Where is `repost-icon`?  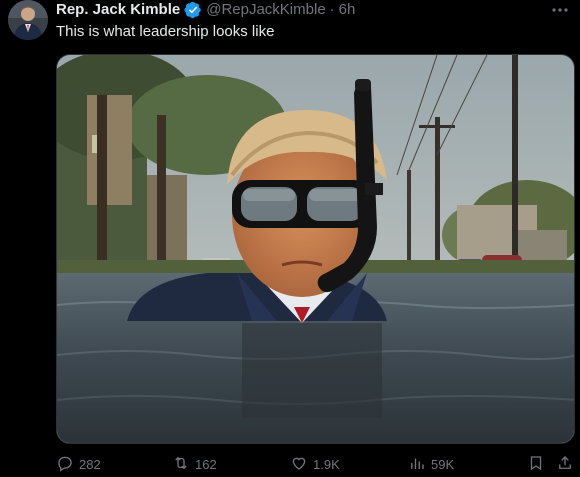
repost-icon is located at coordinates (181, 464).